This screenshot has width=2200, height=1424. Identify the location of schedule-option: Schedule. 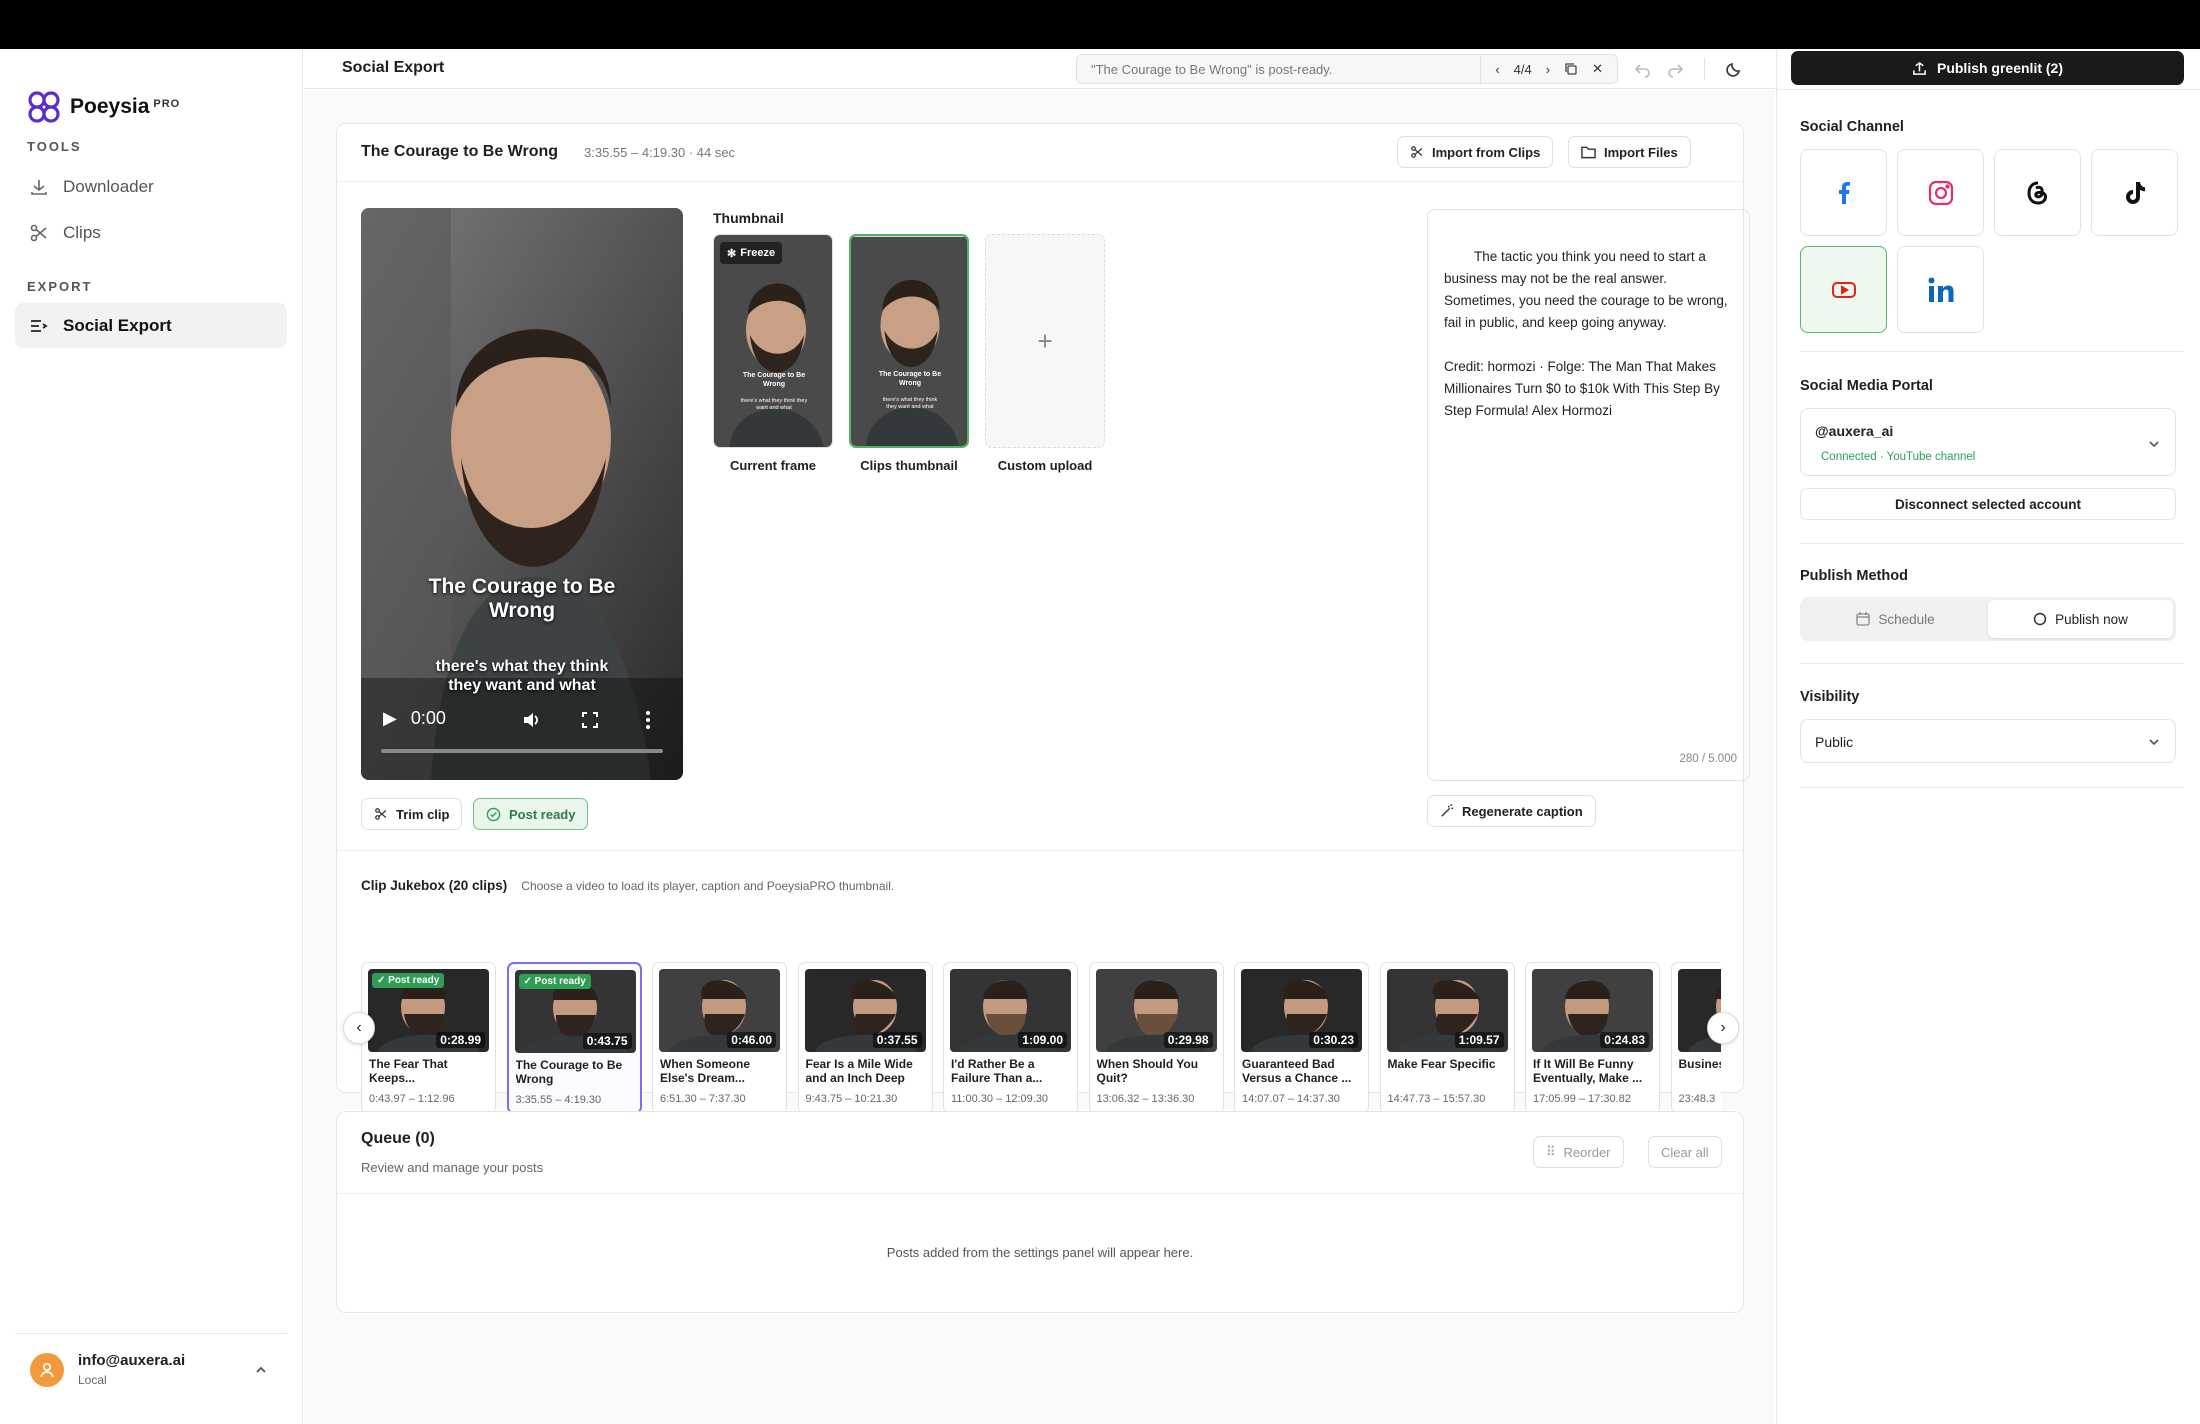
(1895, 619).